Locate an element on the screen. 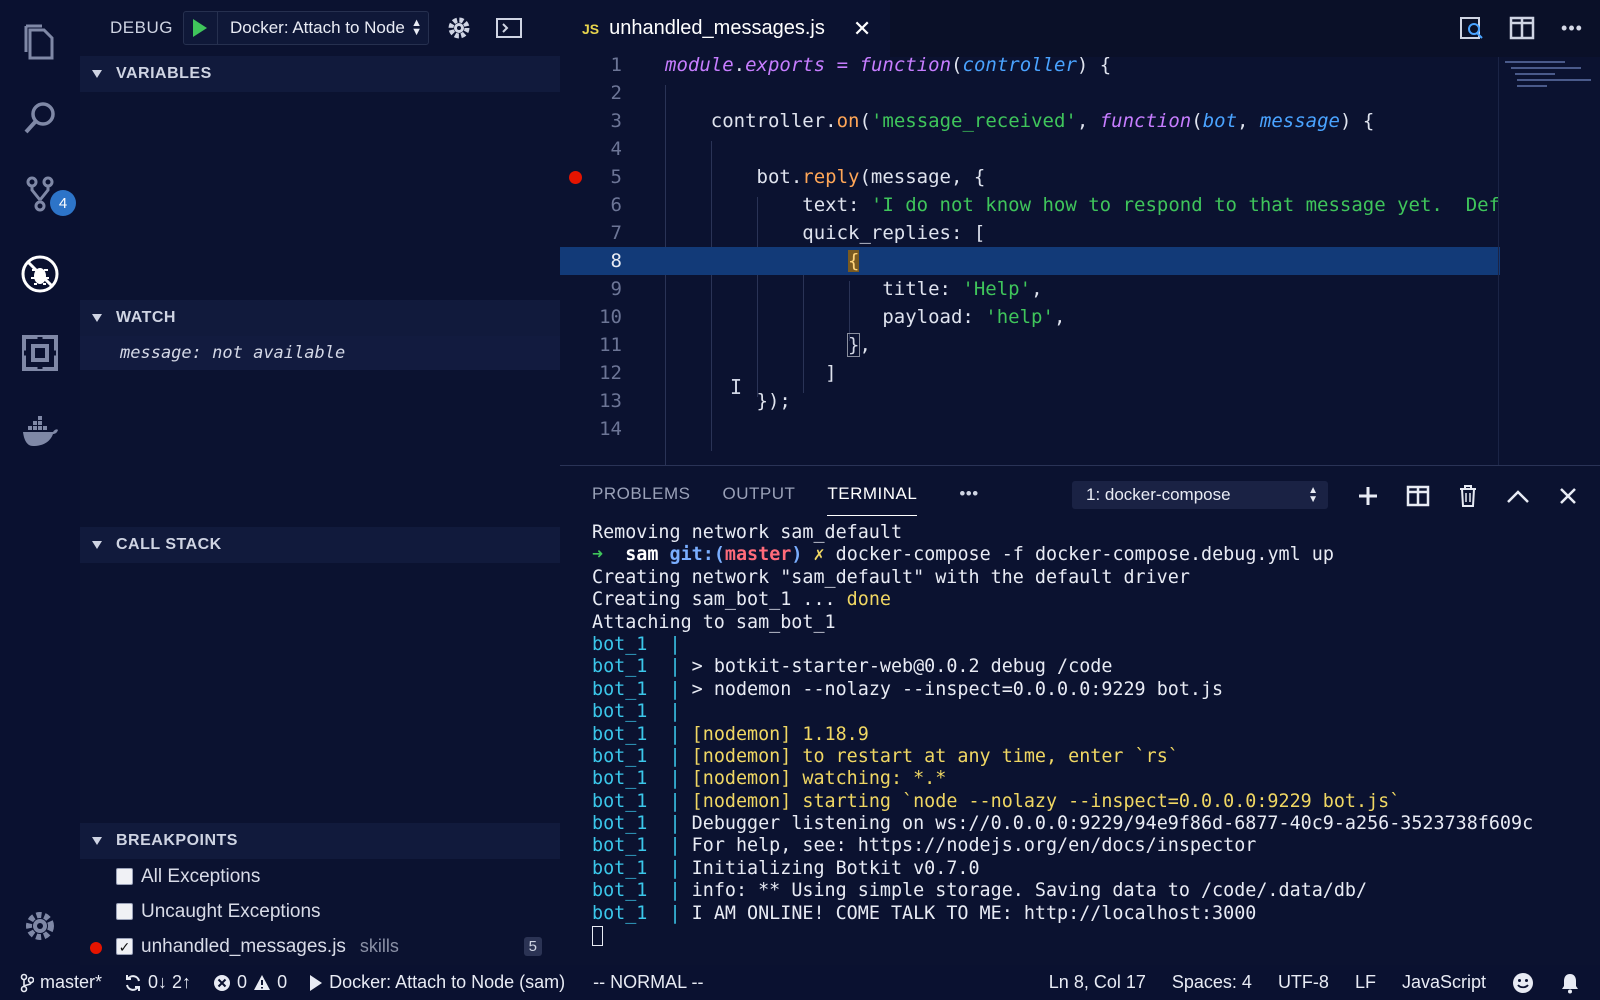 This screenshot has height=1000, width=1600. breakpoint-all-exceptions: All Exceptions is located at coordinates (320, 876).